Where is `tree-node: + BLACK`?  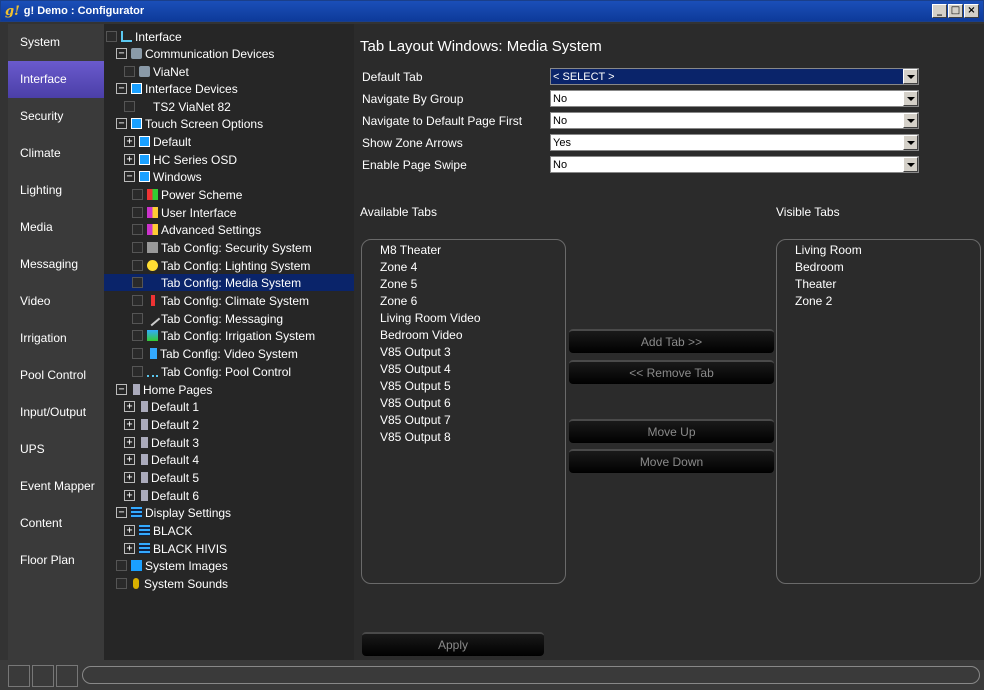
tree-node: + BLACK is located at coordinates (158, 530).